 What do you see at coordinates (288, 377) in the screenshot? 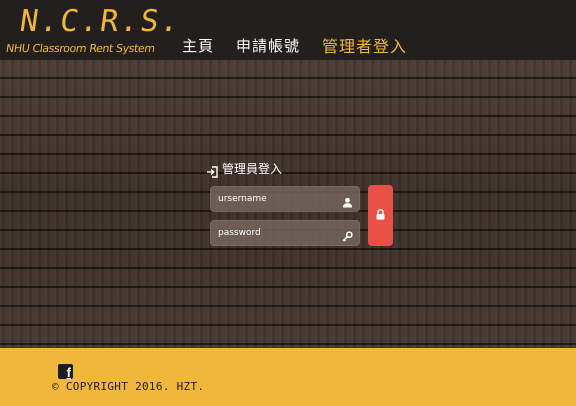
I see `footer: f © COPYRIGHT 2016. HZT.` at bounding box center [288, 377].